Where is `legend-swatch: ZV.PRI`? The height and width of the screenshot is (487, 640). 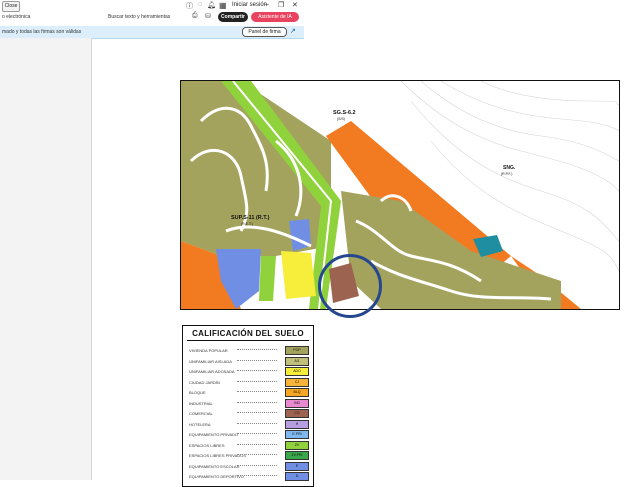 legend-swatch: ZV.PRI is located at coordinates (297, 455).